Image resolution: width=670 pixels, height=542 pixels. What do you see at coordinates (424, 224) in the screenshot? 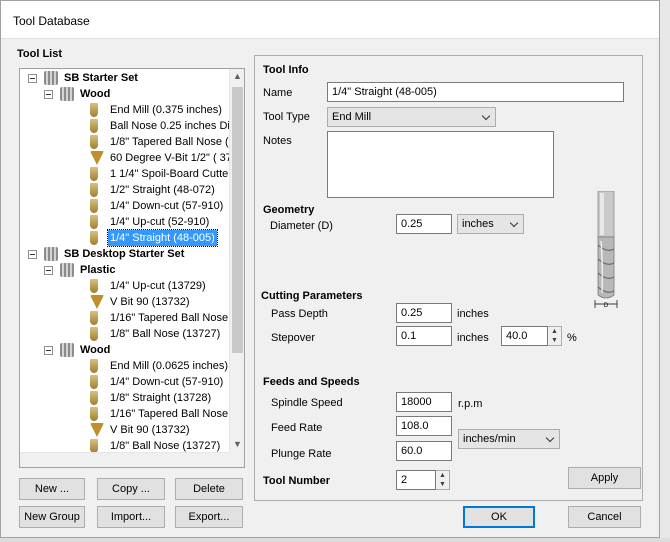
I see `diameter-input: 0.25` at bounding box center [424, 224].